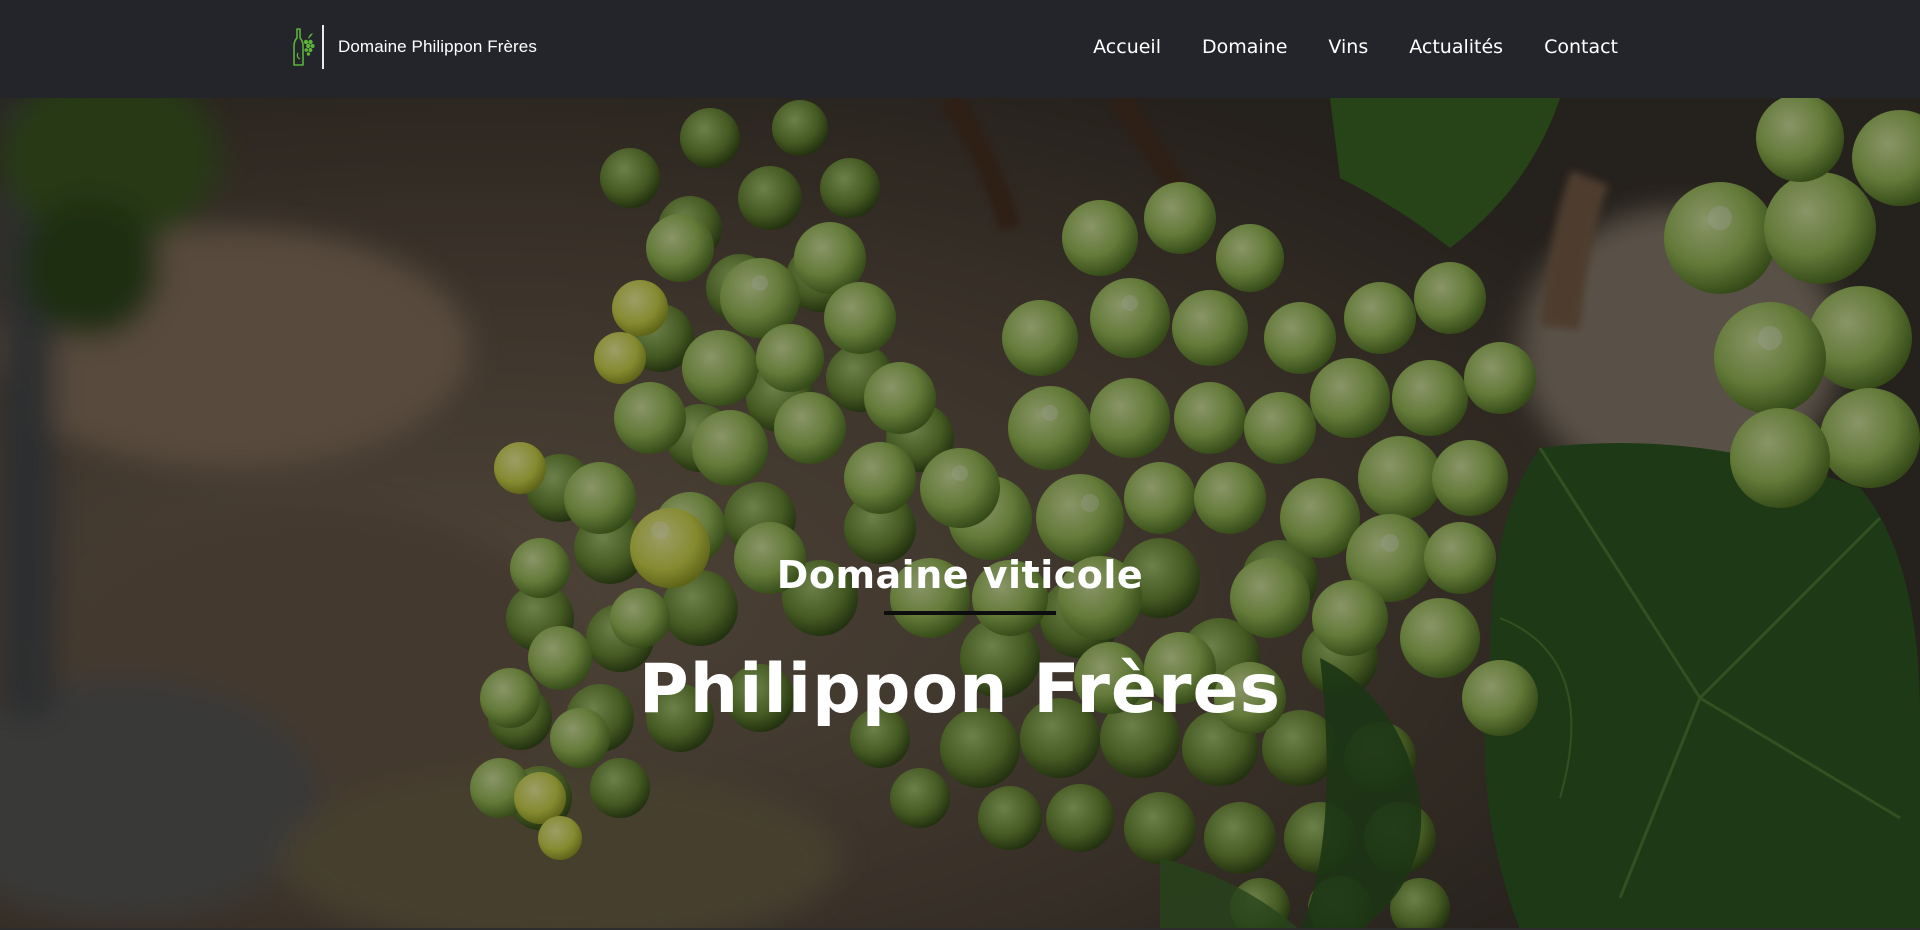  I want to click on nav-item-domaine: Domaine, so click(1244, 47).